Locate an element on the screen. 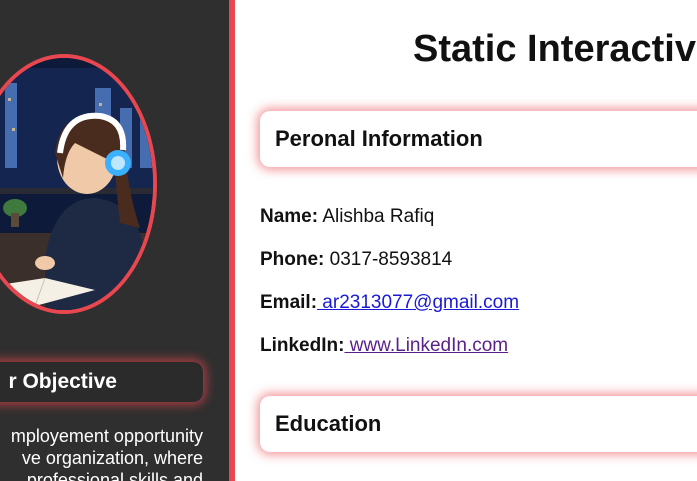 The image size is (697, 481). objective-line: professional skills and is located at coordinates (114, 475).